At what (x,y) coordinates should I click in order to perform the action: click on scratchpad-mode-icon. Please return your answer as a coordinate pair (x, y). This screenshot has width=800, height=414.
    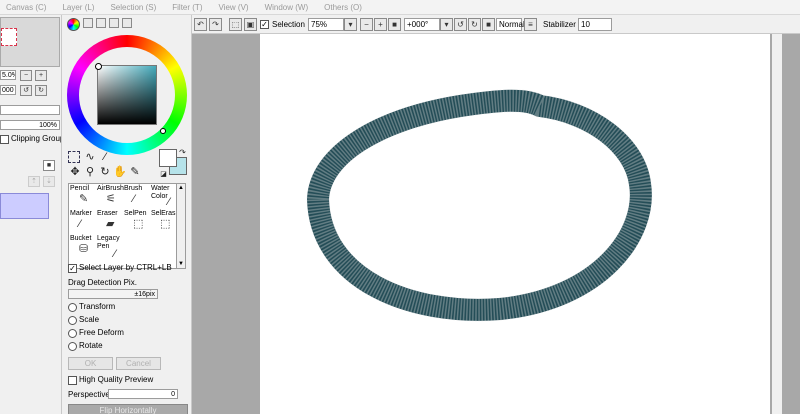
    Looking at the image, I should click on (127, 23).